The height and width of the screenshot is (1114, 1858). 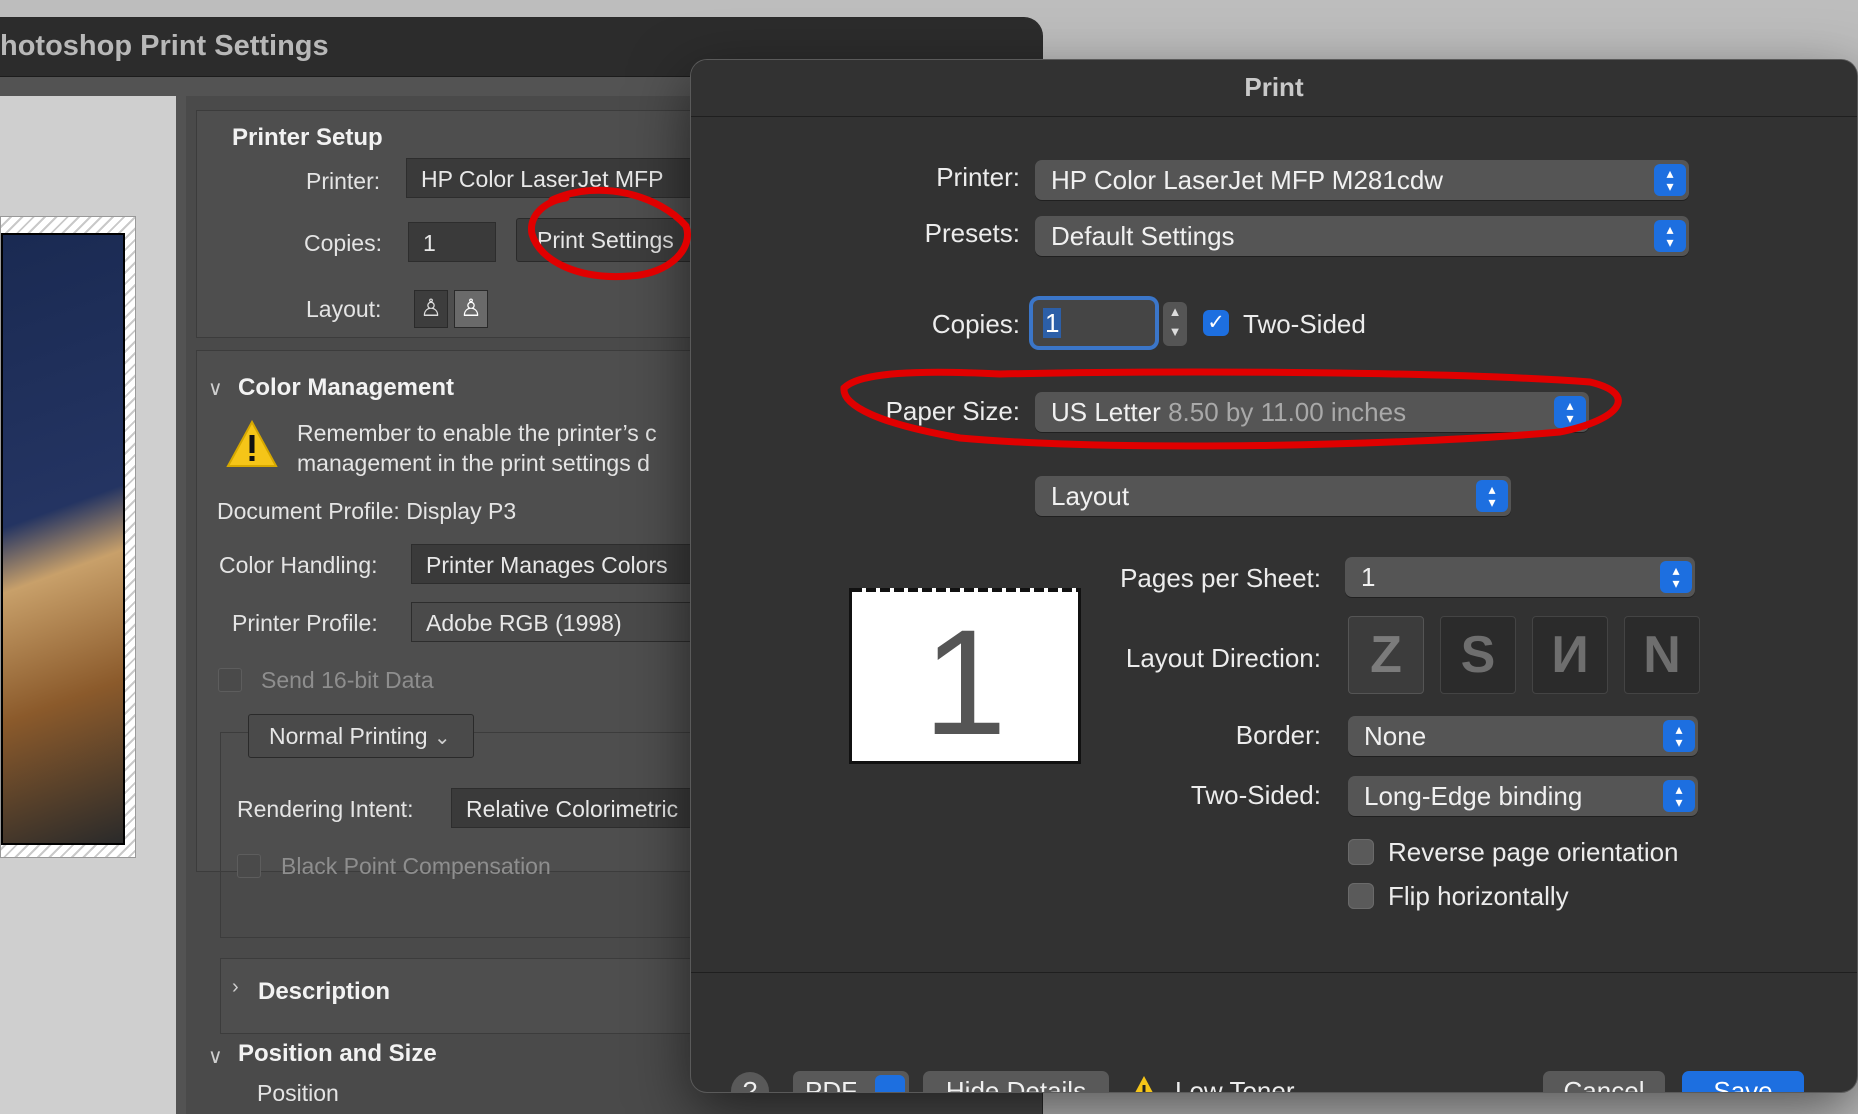 What do you see at coordinates (1743, 1081) in the screenshot?
I see `save-button: Save` at bounding box center [1743, 1081].